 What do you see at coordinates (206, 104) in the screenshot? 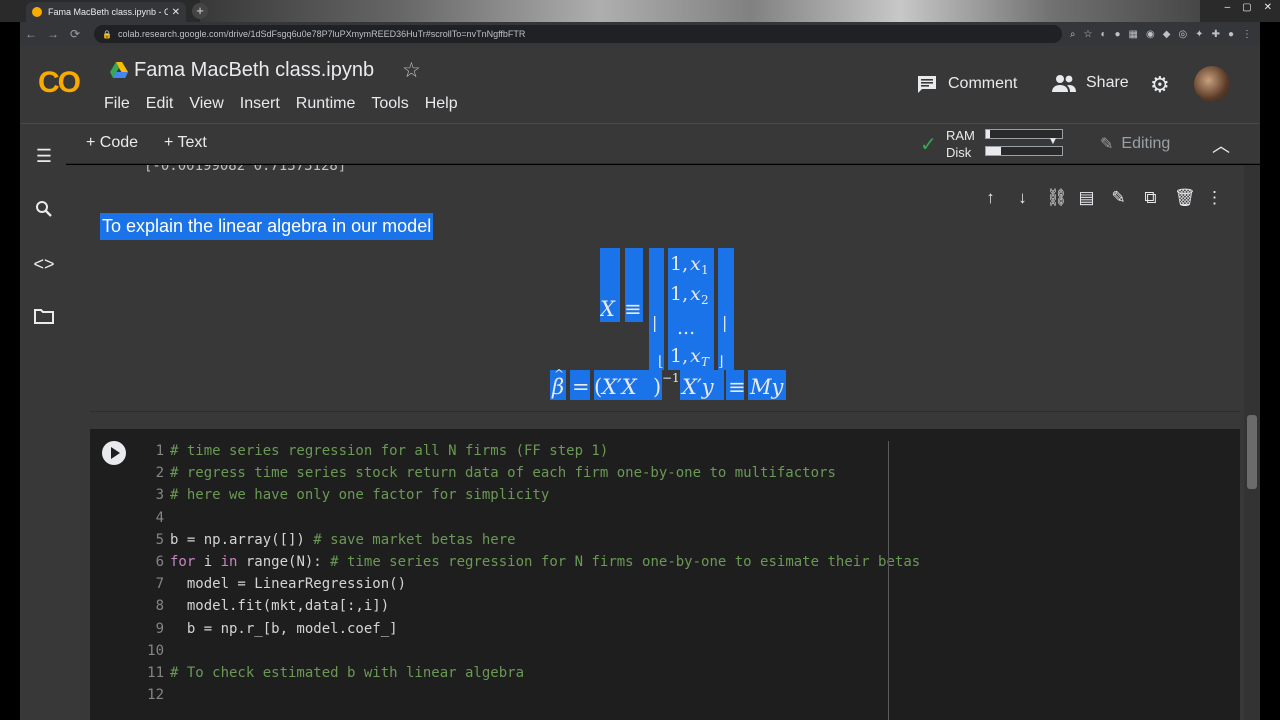
I see `menu-view: View` at bounding box center [206, 104].